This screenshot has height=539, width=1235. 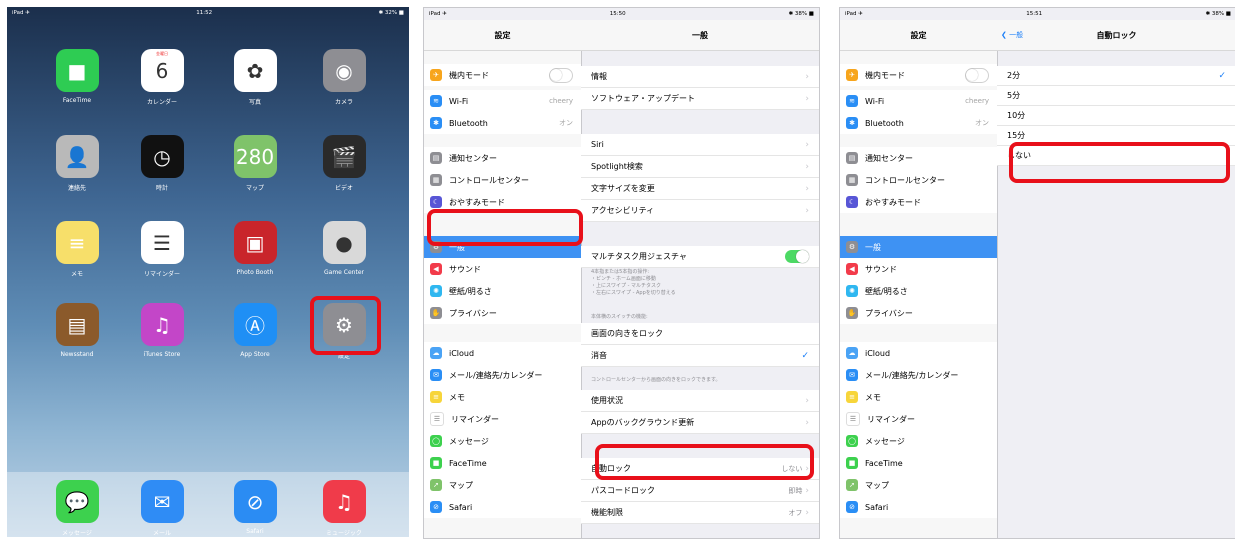 I want to click on sidebar-item-label: リマインダー, so click(x=891, y=419).